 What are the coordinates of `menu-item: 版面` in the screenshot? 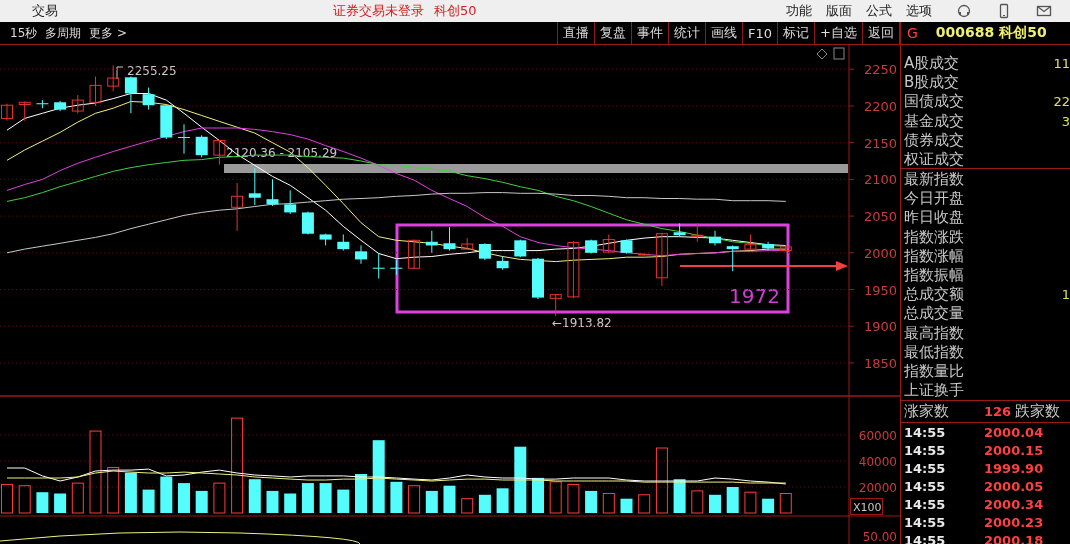 It's located at (839, 11).